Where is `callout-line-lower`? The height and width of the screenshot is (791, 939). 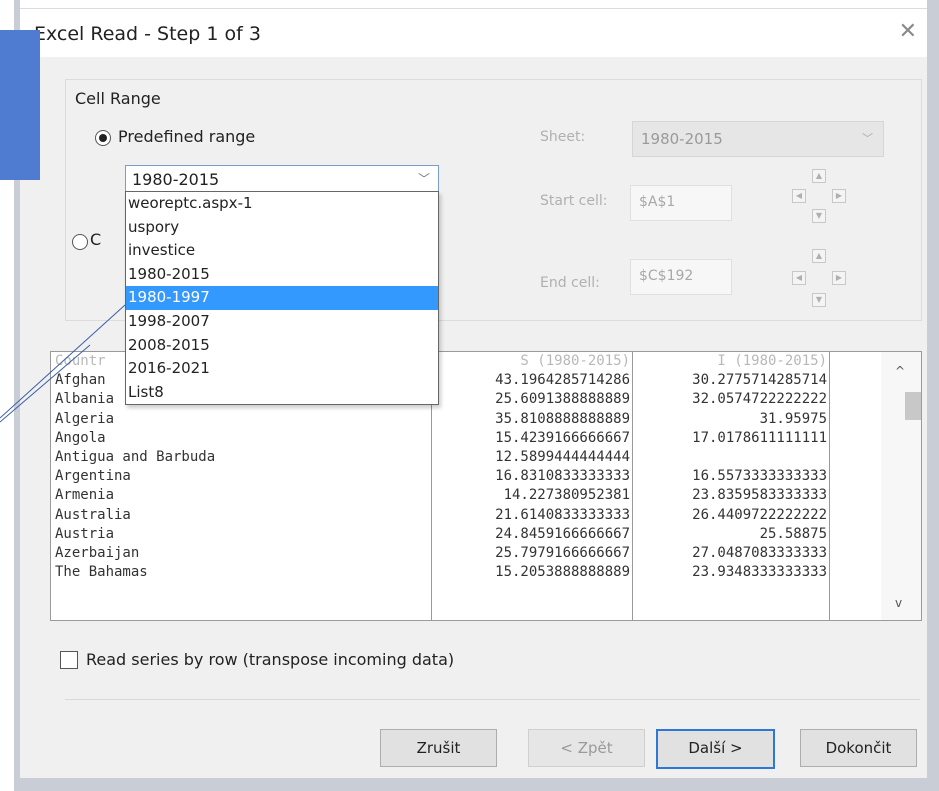
callout-line-lower is located at coordinates (45, 383).